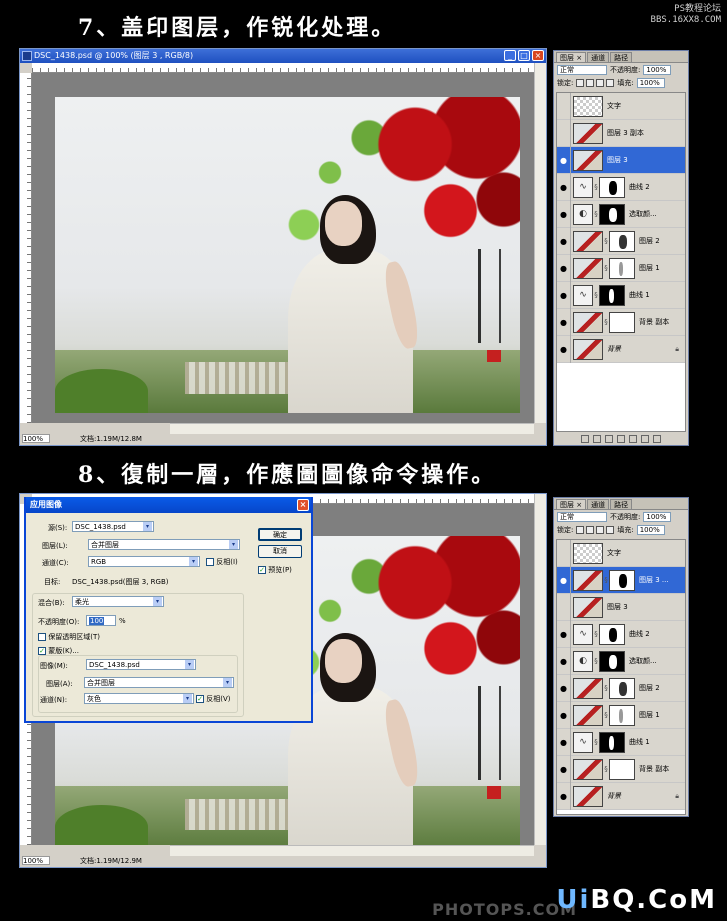 This screenshot has height=921, width=727. I want to click on adjustment-icon, so click(621, 439).